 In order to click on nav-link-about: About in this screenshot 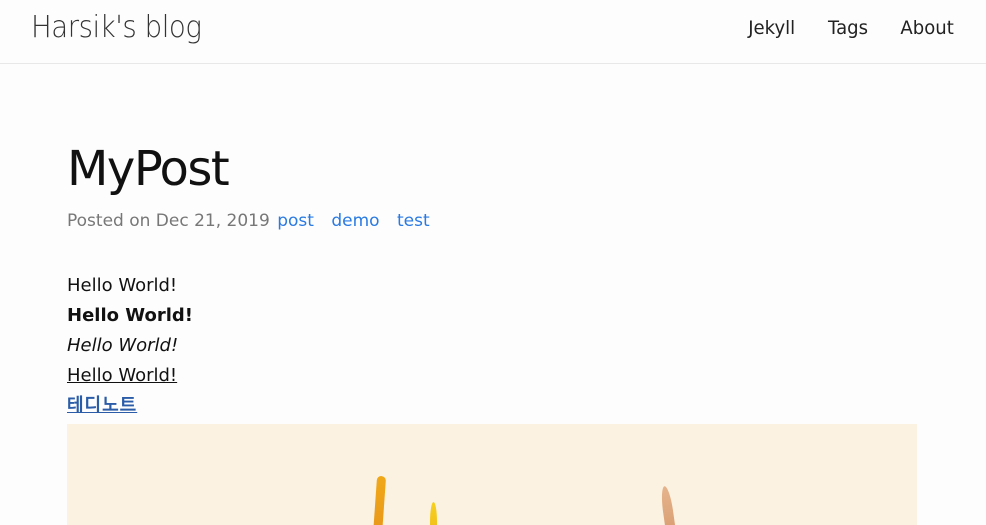, I will do `click(926, 28)`.